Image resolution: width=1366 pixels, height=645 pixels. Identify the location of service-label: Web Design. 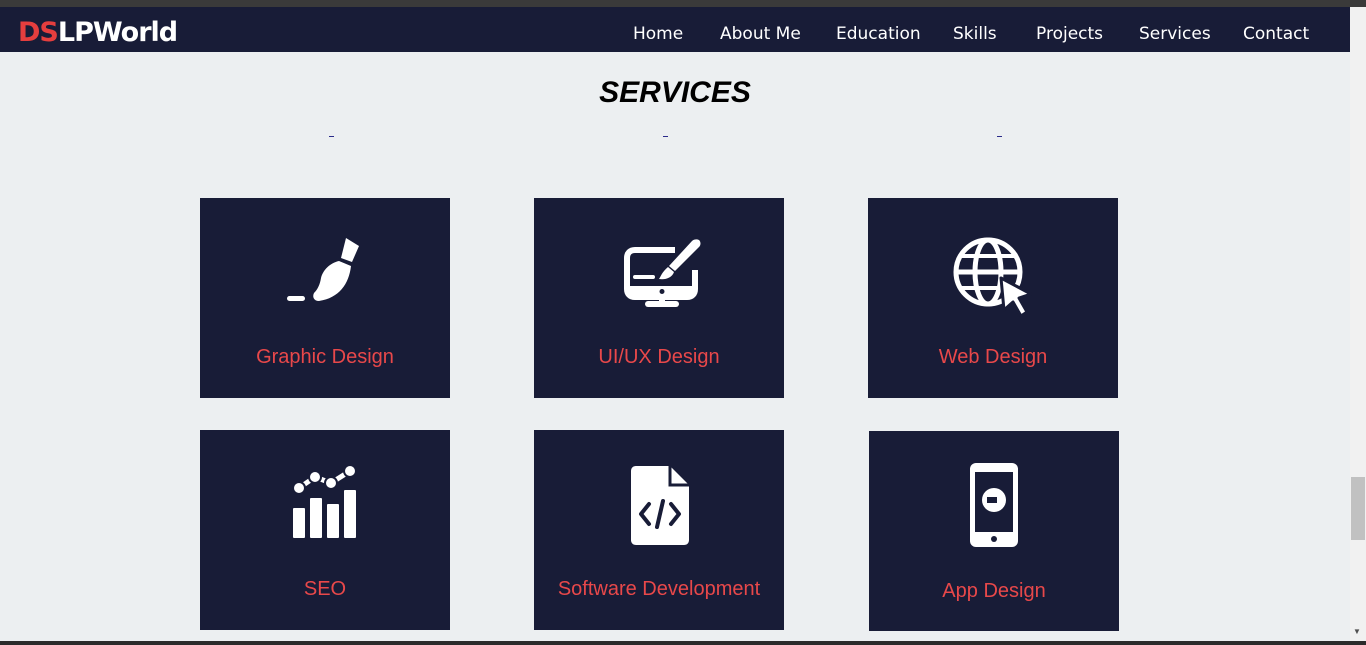
(993, 357).